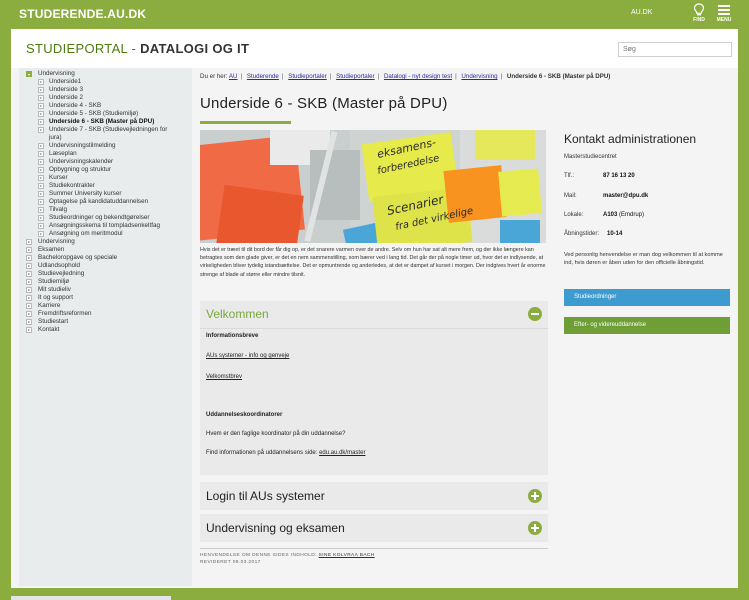 This screenshot has width=749, height=600. I want to click on sidebar-item-label: Eksamen, so click(51, 249).